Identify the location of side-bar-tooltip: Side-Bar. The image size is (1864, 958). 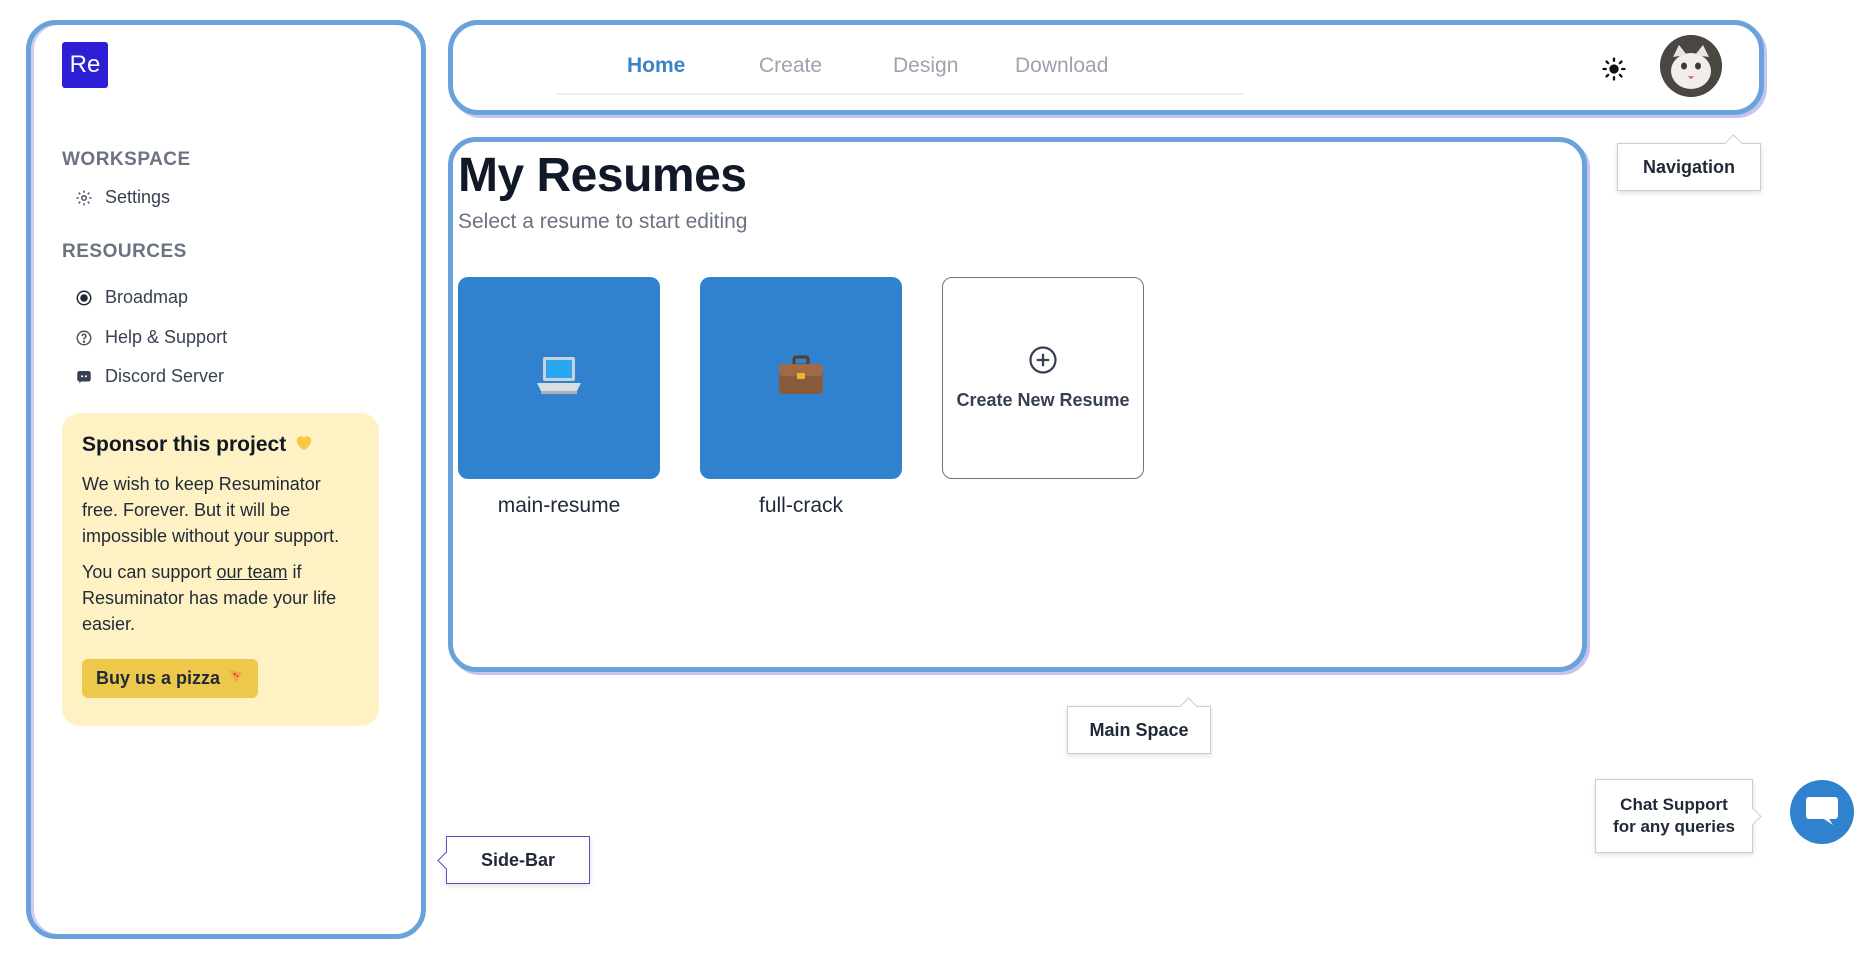
(518, 860).